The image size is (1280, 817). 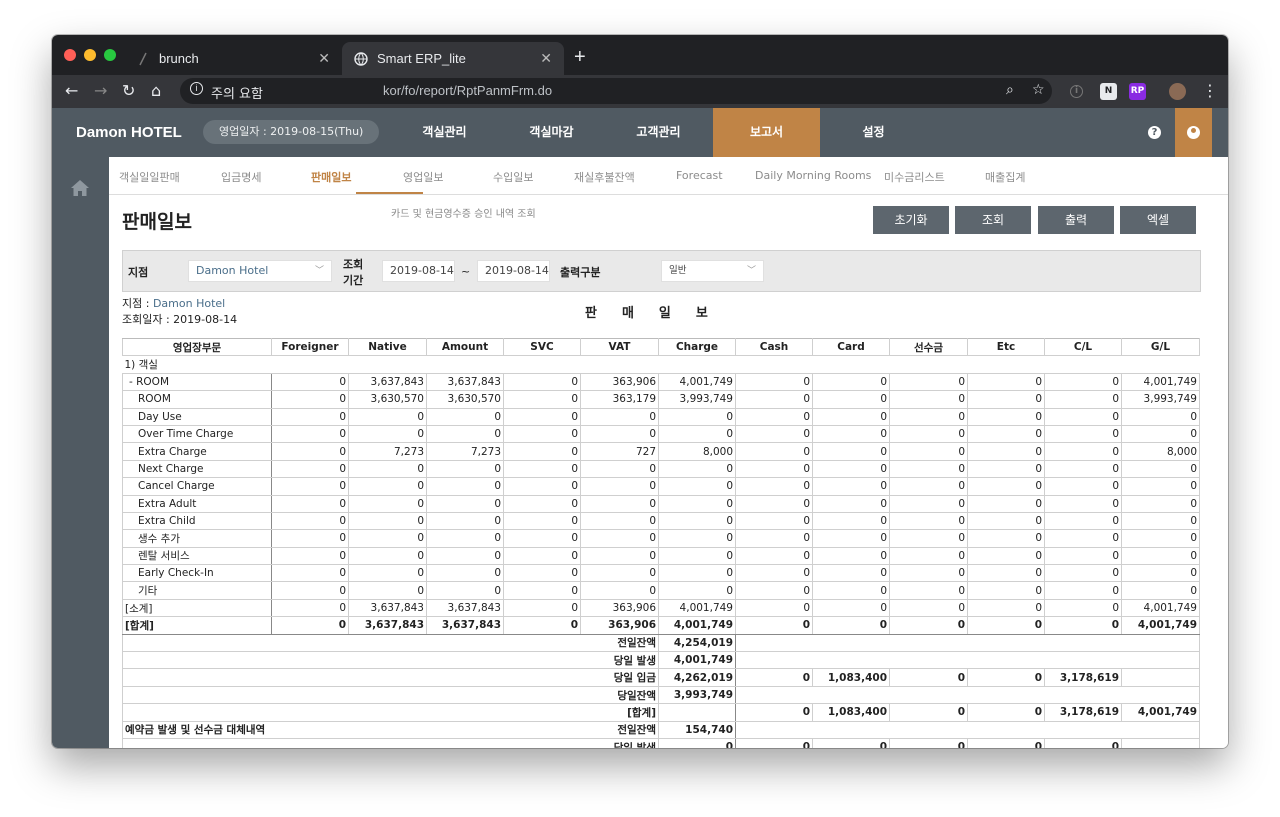 What do you see at coordinates (1177, 91) in the screenshot?
I see `profile-avatar` at bounding box center [1177, 91].